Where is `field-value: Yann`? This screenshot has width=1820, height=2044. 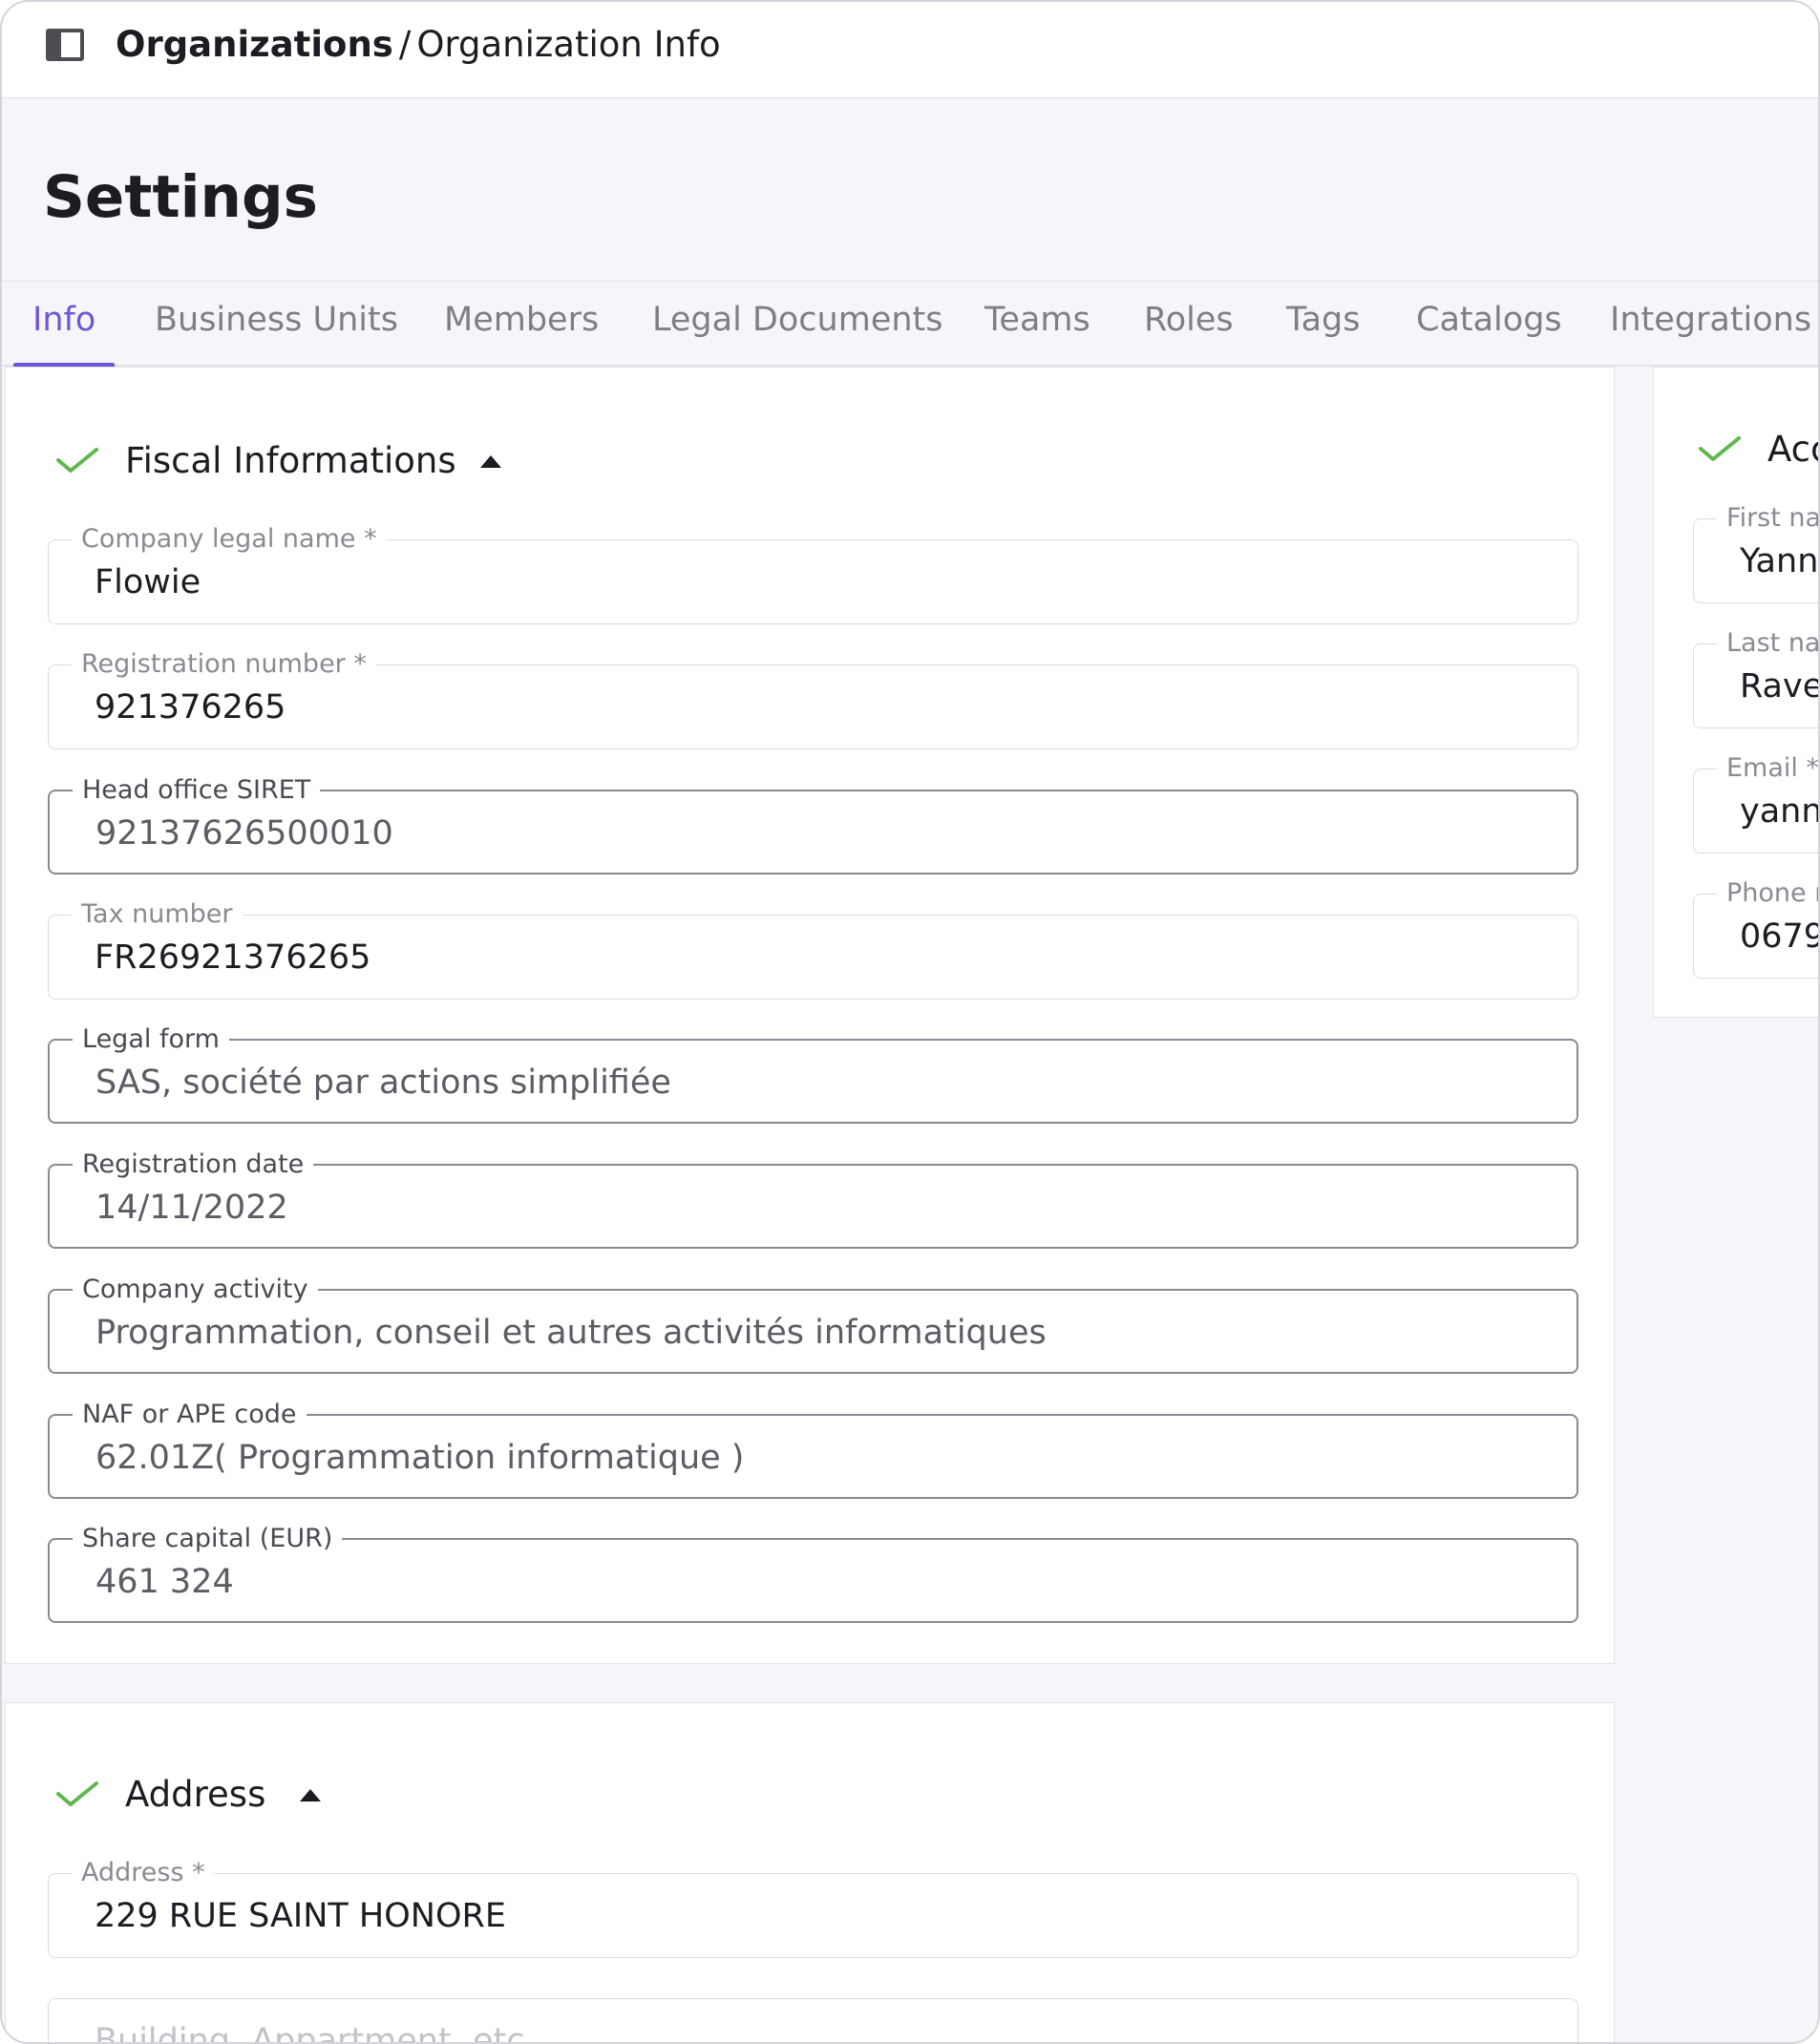 field-value: Yann is located at coordinates (1779, 561).